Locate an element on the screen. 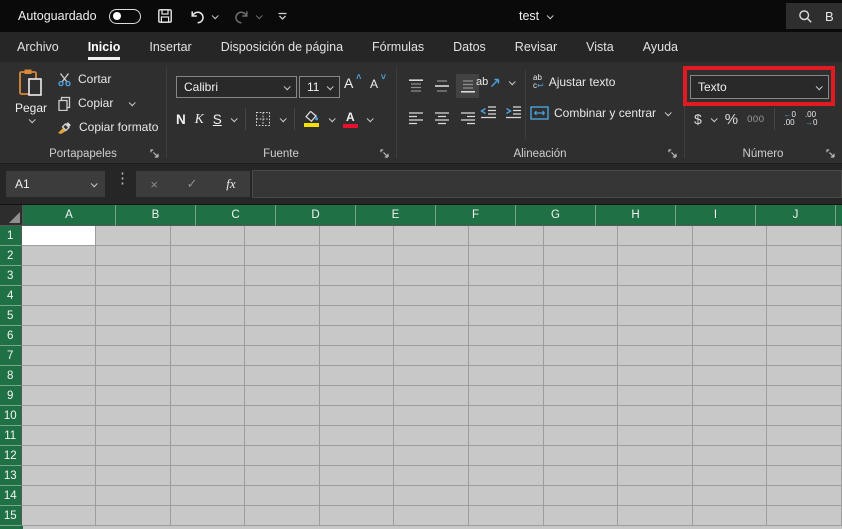  column-header-I: I is located at coordinates (716, 215).